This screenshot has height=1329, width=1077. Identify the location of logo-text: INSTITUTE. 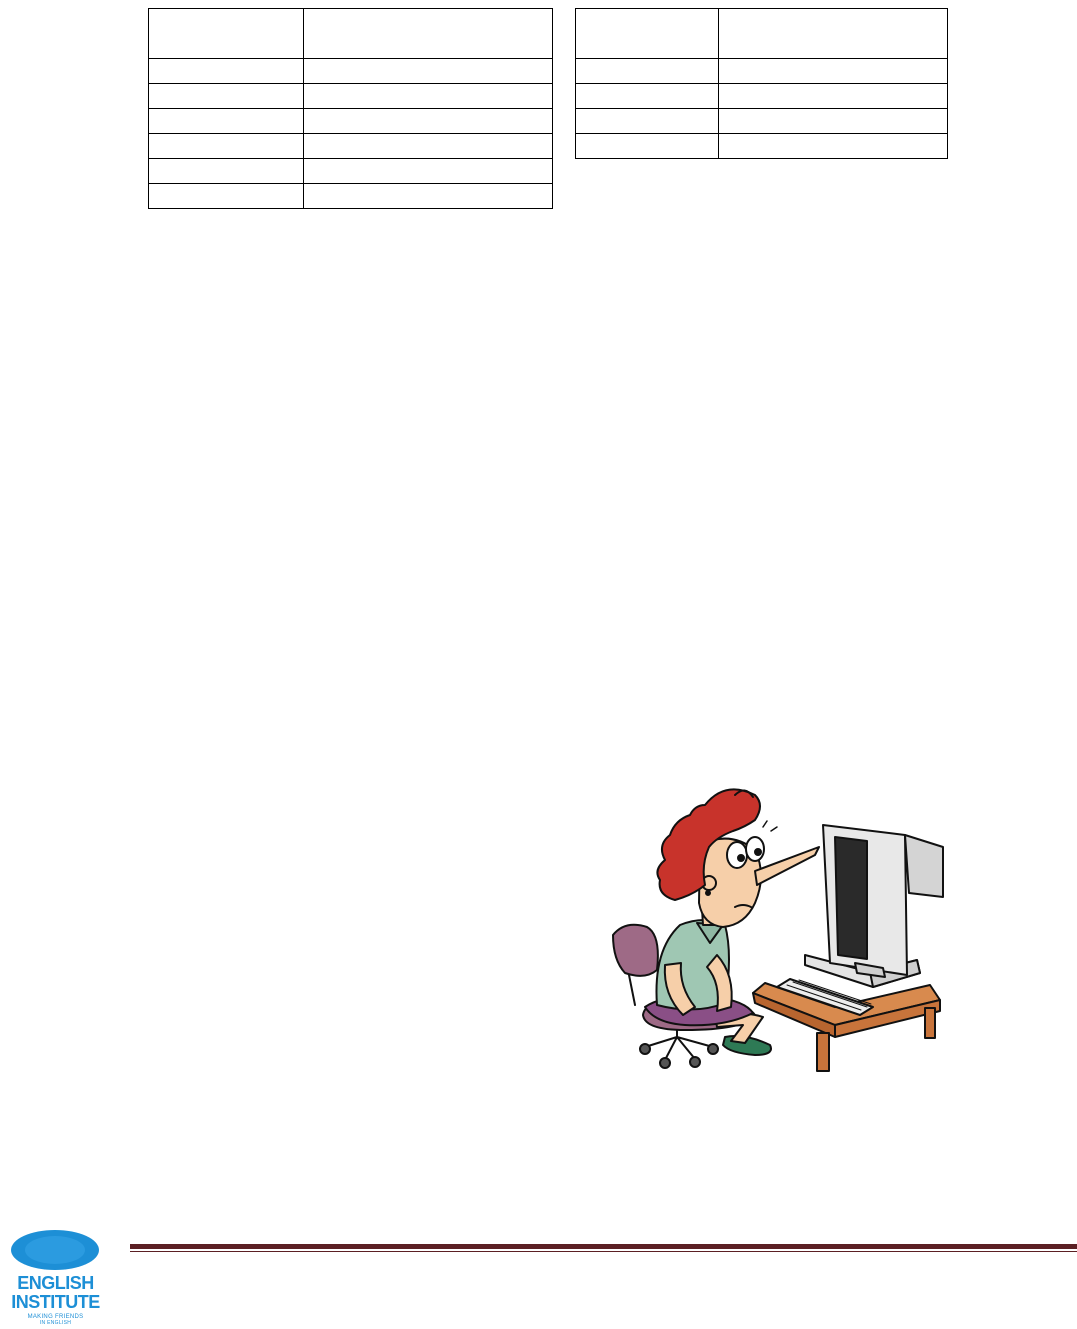
(55, 1302).